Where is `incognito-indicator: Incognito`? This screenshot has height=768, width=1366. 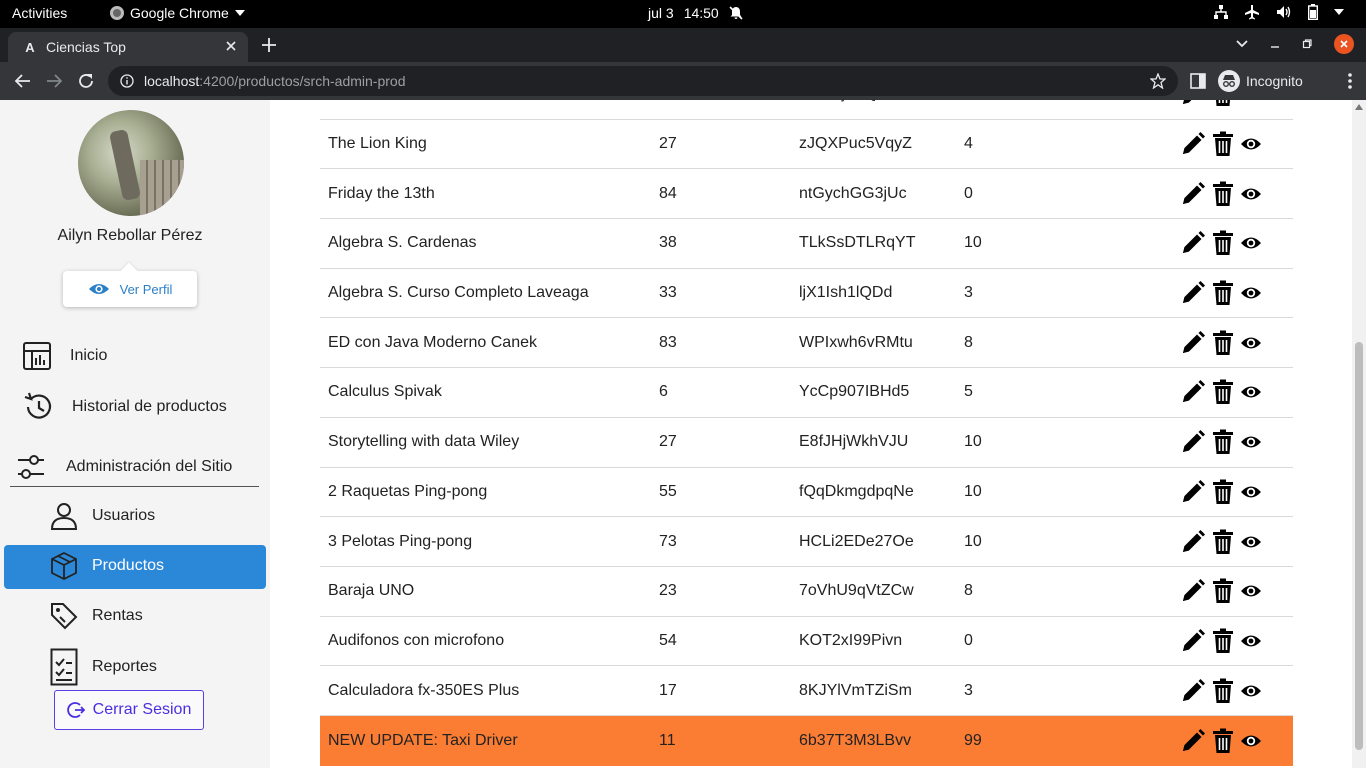 incognito-indicator: Incognito is located at coordinates (1260, 81).